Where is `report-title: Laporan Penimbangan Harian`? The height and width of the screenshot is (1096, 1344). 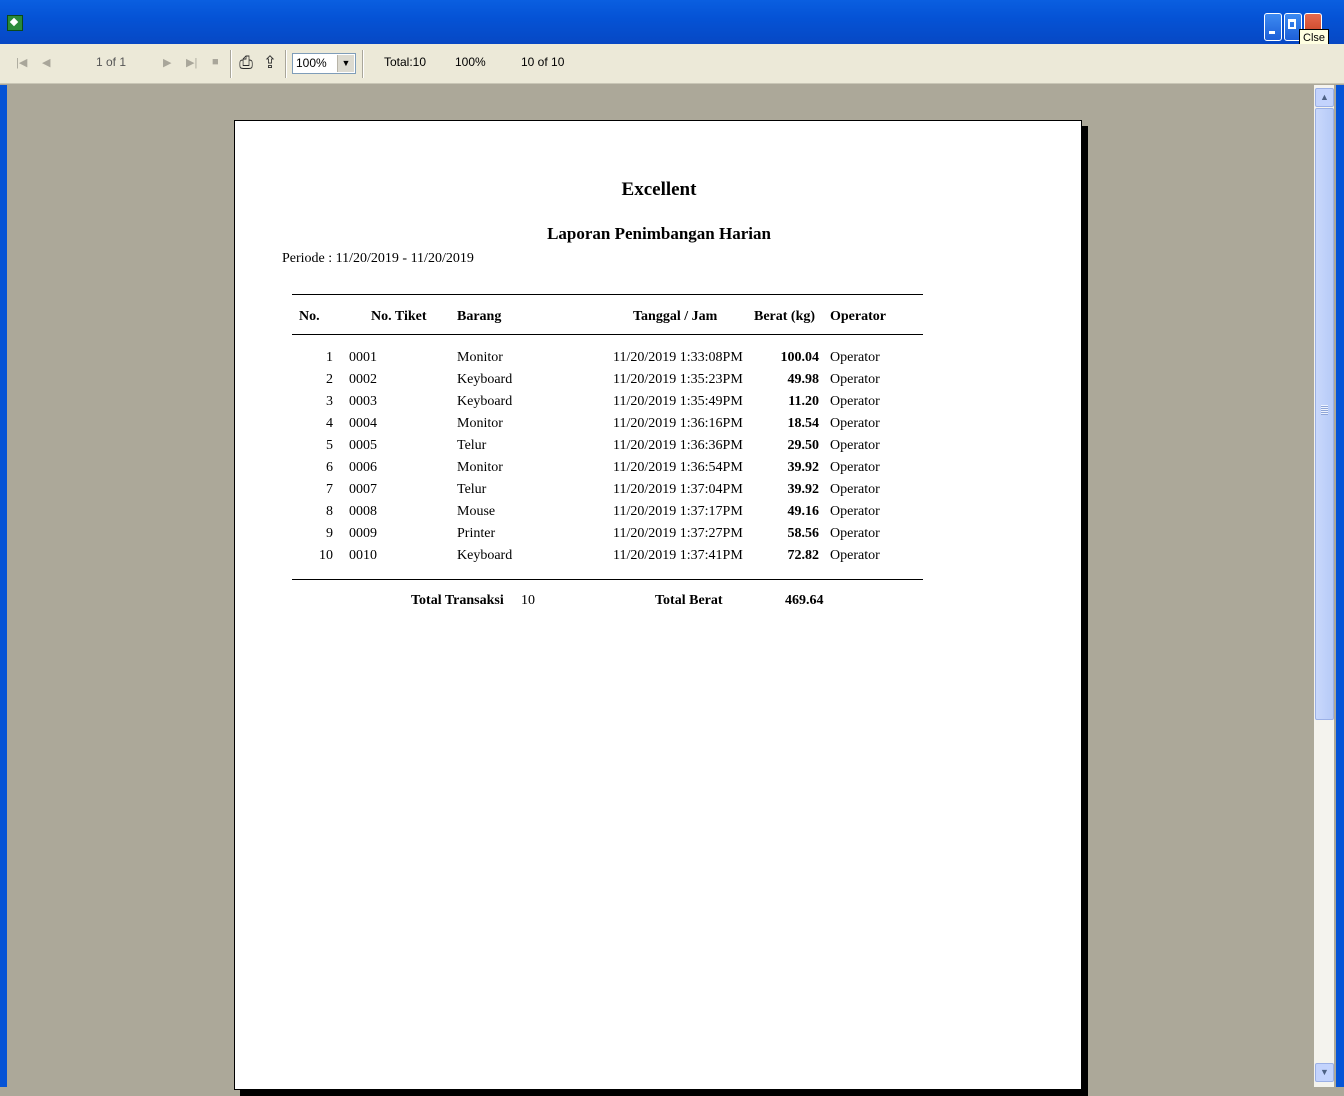
report-title: Laporan Penimbangan Harian is located at coordinates (659, 233).